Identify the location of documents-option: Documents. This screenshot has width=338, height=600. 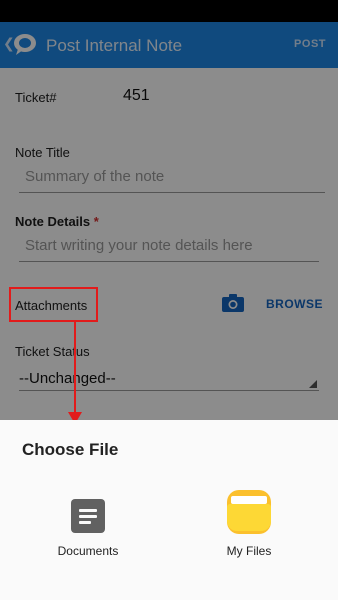
(88, 529).